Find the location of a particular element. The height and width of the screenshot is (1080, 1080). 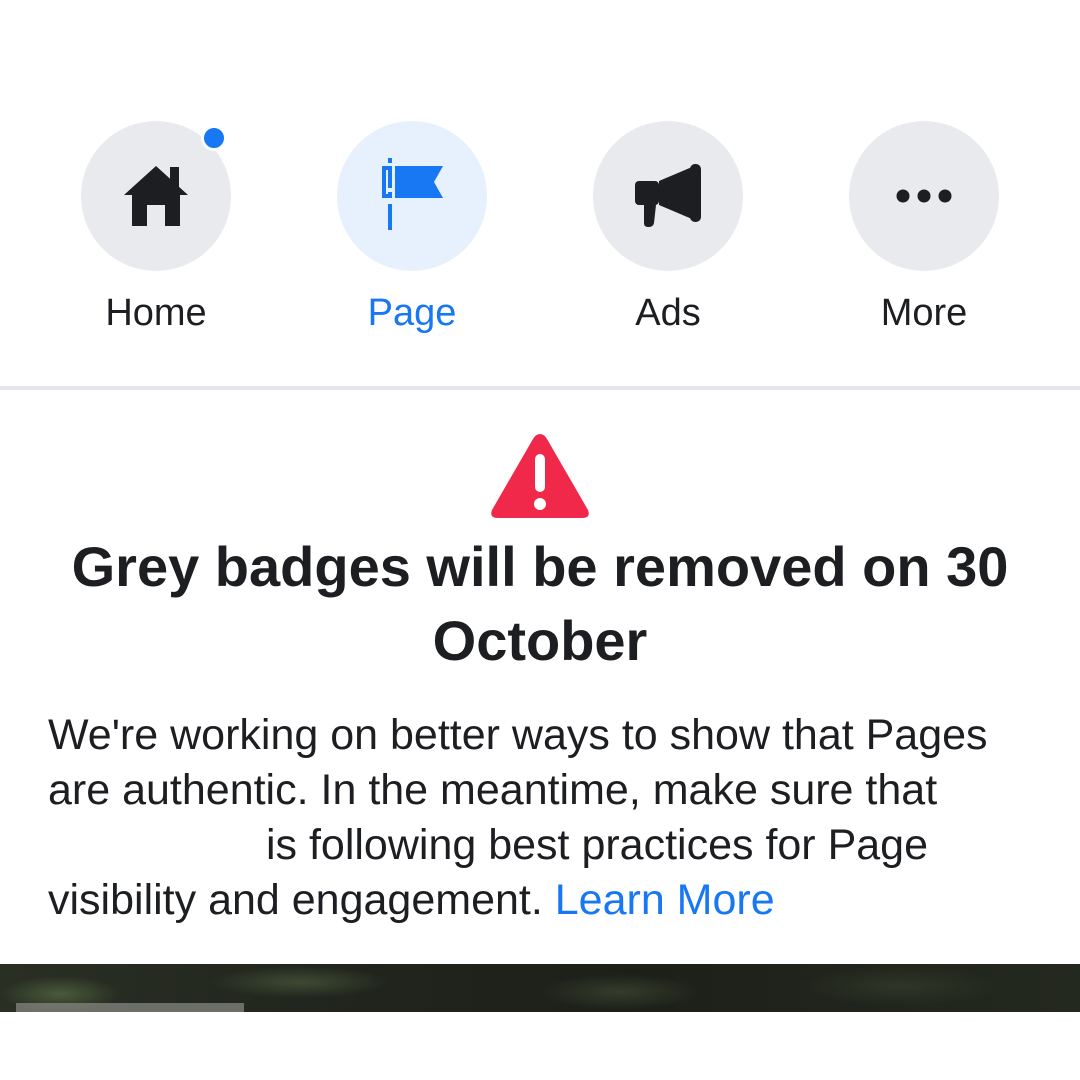

cover-photo-overlay is located at coordinates (130, 1007).